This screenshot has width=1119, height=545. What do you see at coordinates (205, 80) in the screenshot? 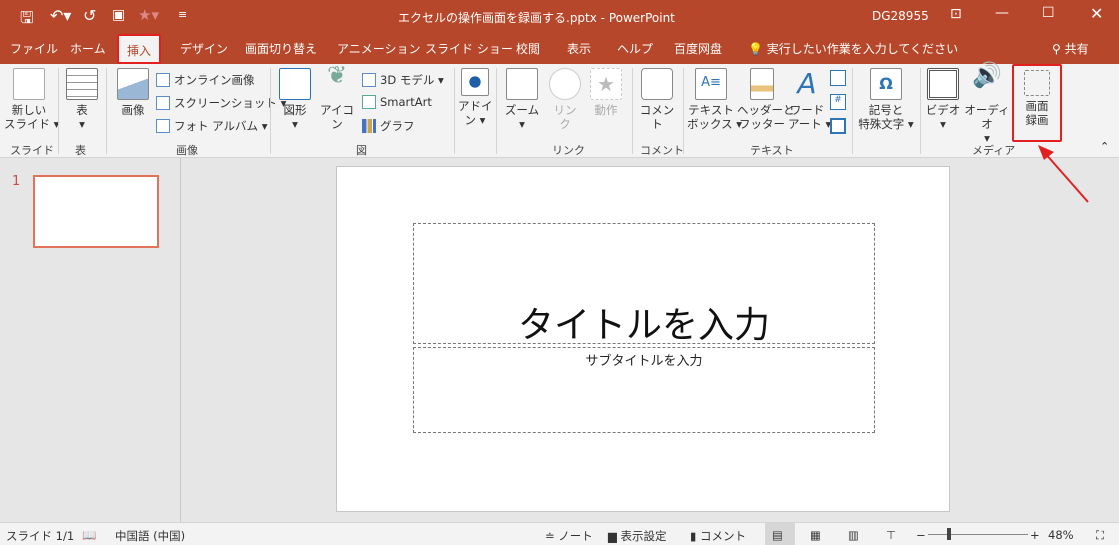
I see `online-picture-button: オンライン画像` at bounding box center [205, 80].